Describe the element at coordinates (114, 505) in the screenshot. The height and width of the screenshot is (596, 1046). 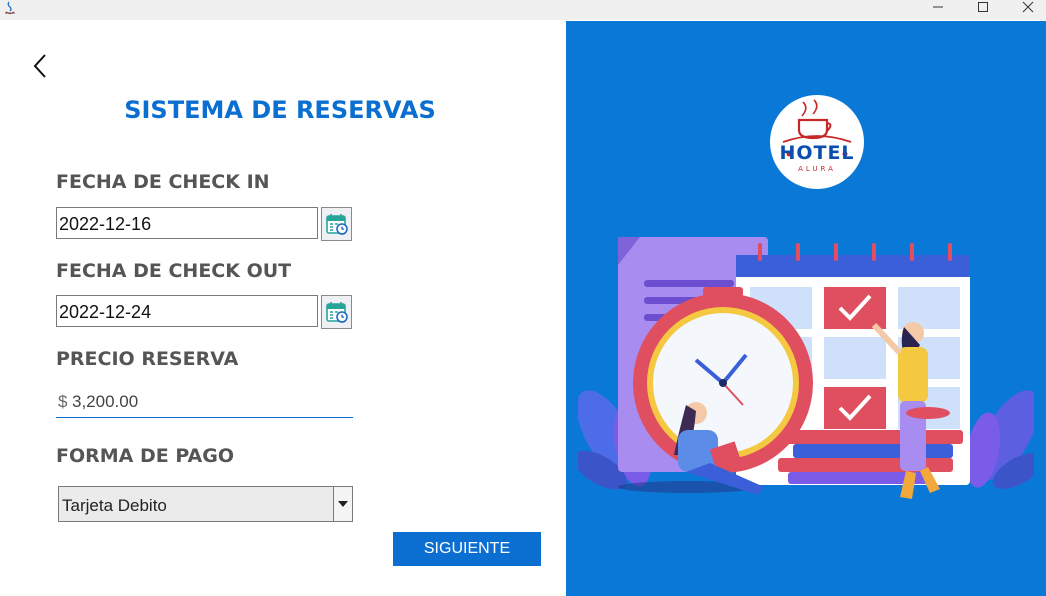
I see `payment-selected-value: Tarjeta Debito` at that location.